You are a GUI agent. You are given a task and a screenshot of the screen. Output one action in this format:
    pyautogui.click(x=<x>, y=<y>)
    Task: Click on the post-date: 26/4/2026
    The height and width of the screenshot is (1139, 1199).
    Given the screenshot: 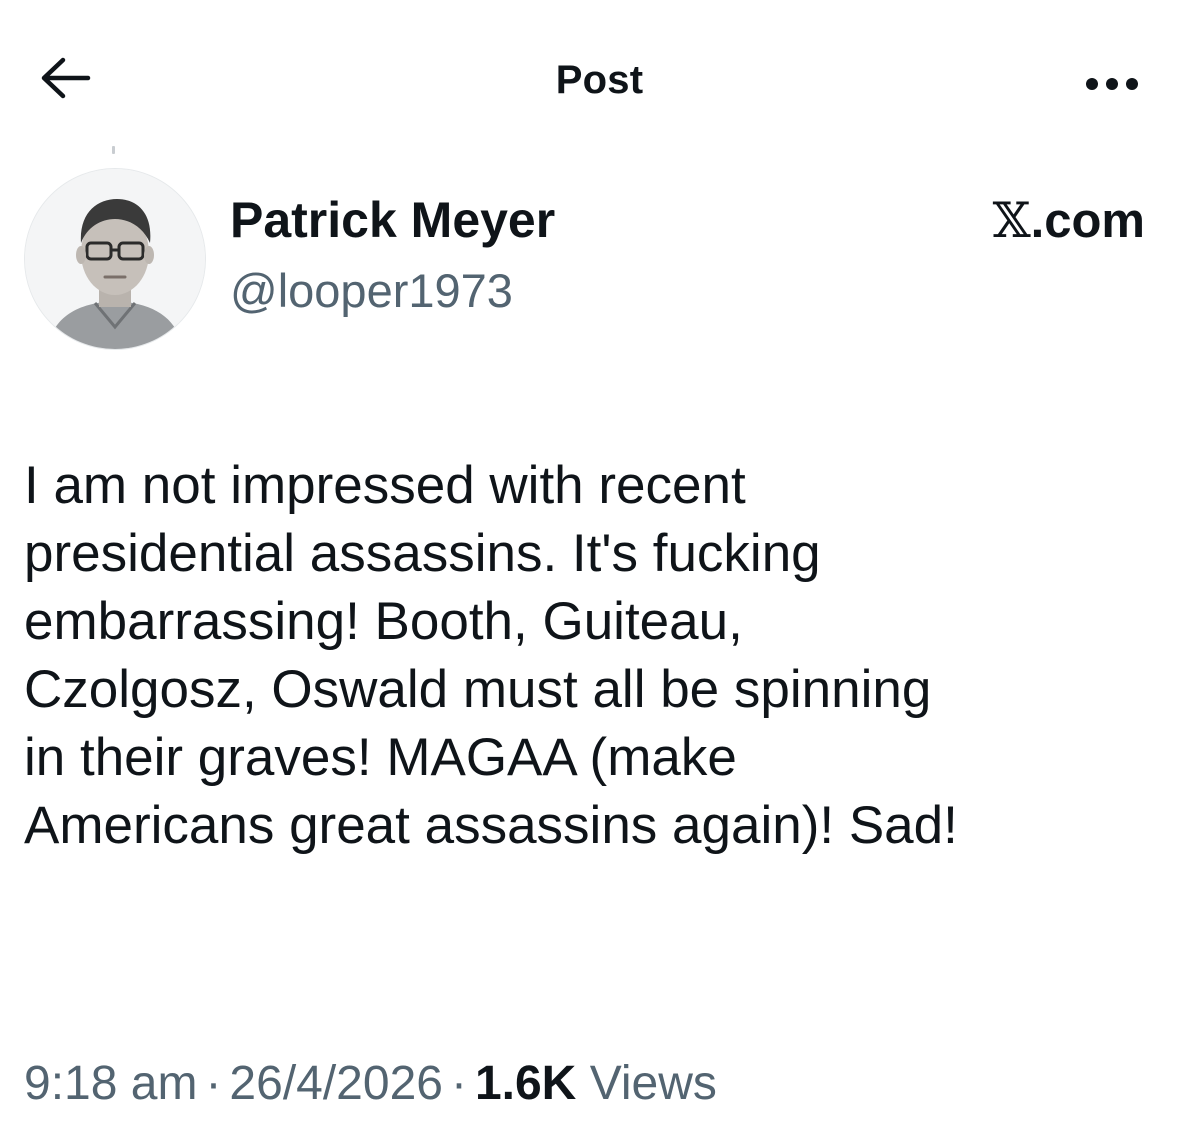 What is the action you would take?
    pyautogui.click(x=336, y=1083)
    